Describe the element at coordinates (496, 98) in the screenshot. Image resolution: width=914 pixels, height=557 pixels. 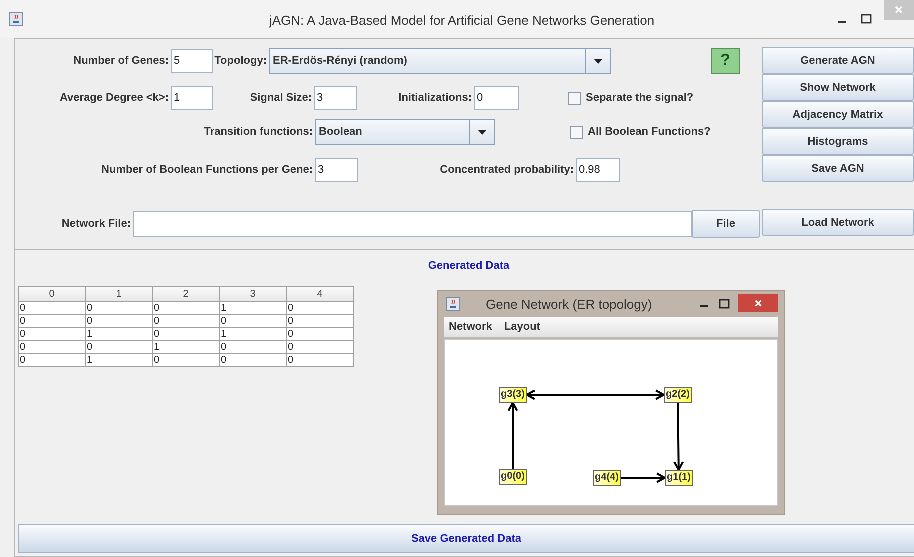
I see `input-field: 0` at that location.